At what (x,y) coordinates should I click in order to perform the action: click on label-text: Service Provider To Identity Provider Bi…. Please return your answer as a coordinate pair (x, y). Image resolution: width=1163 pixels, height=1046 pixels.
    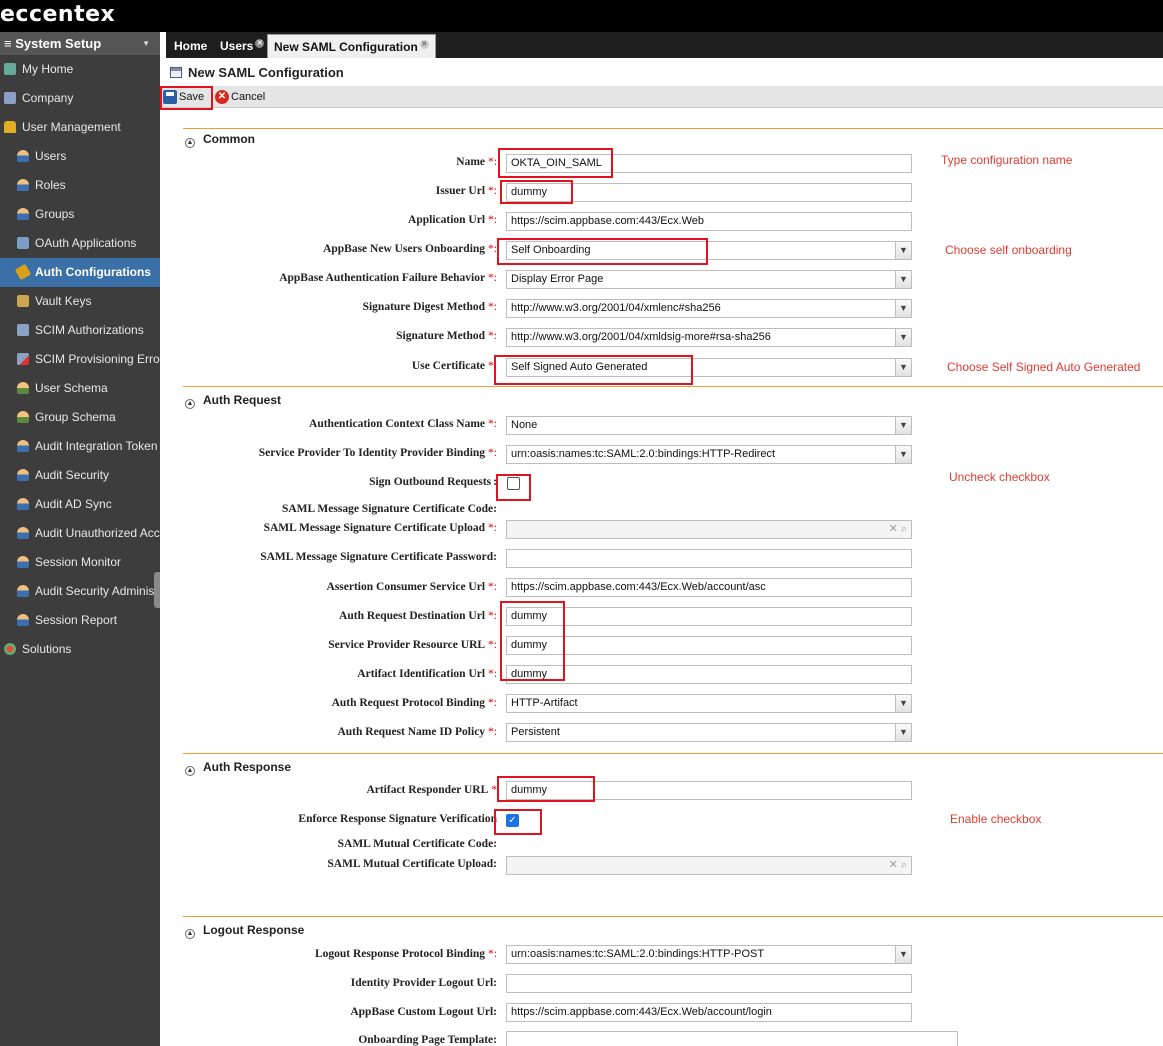
    Looking at the image, I should click on (372, 453).